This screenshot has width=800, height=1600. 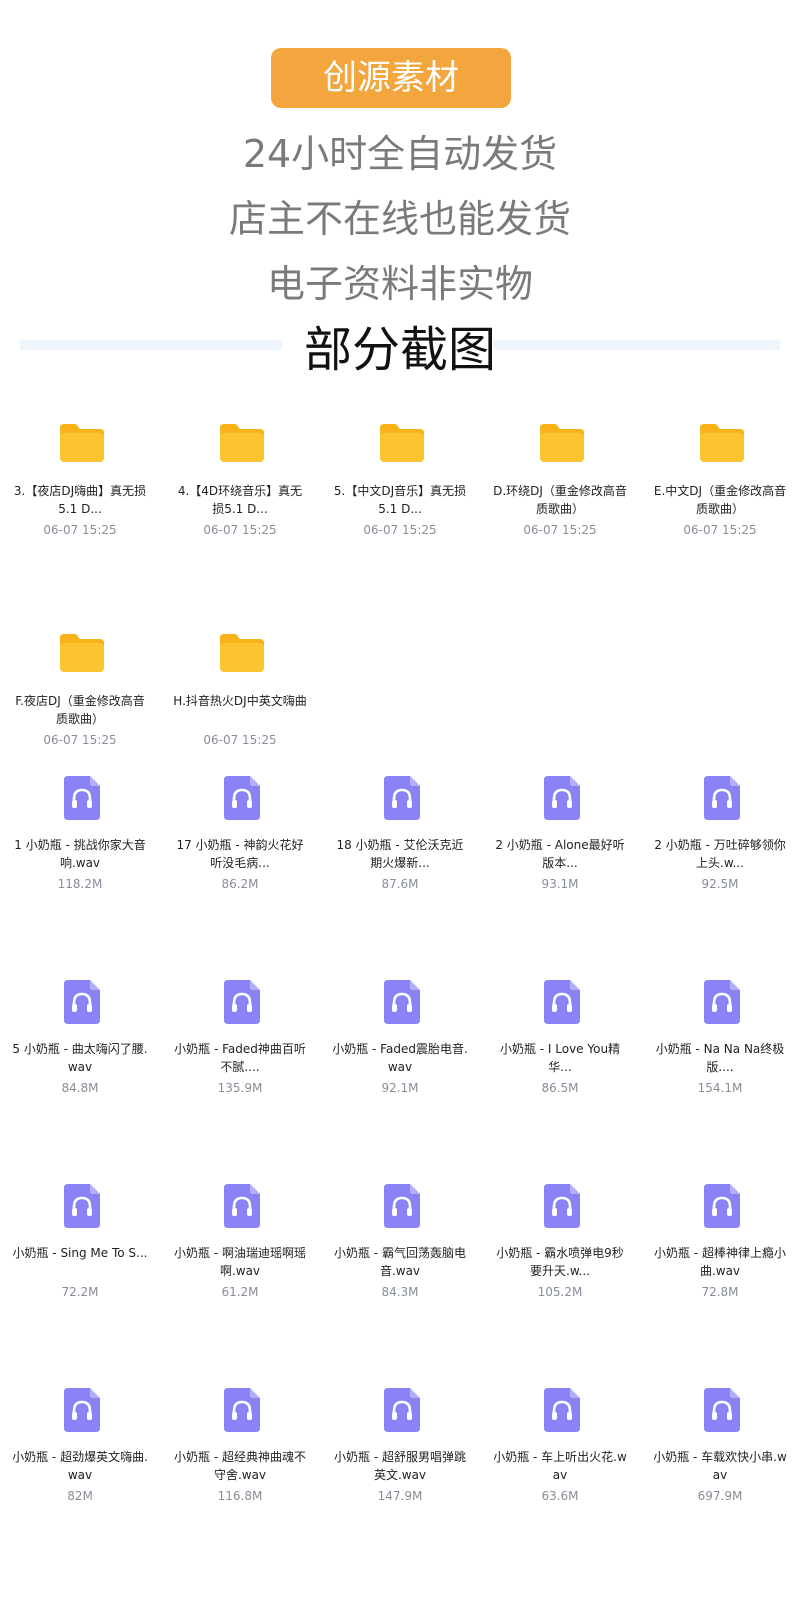 I want to click on folder-name: E.中文DJ（重金修改高音质歌曲）, so click(x=720, y=500).